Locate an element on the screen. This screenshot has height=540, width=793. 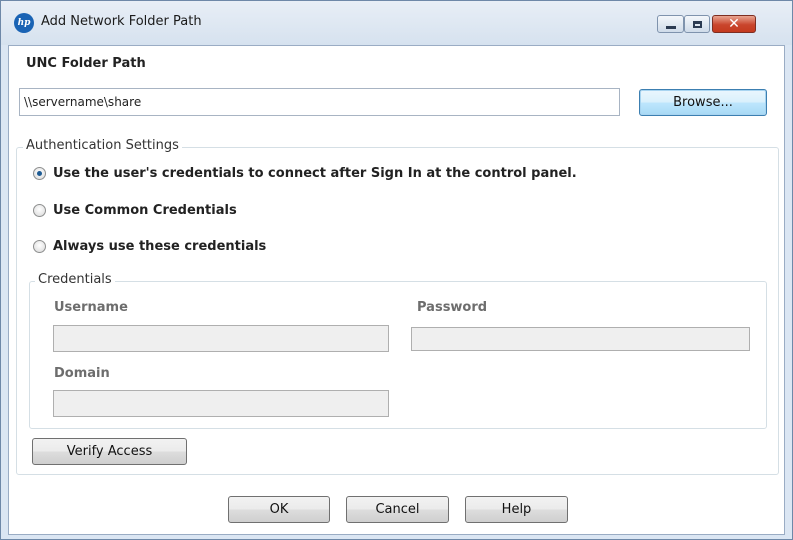
credentials-legend: Credentials is located at coordinates (75, 279).